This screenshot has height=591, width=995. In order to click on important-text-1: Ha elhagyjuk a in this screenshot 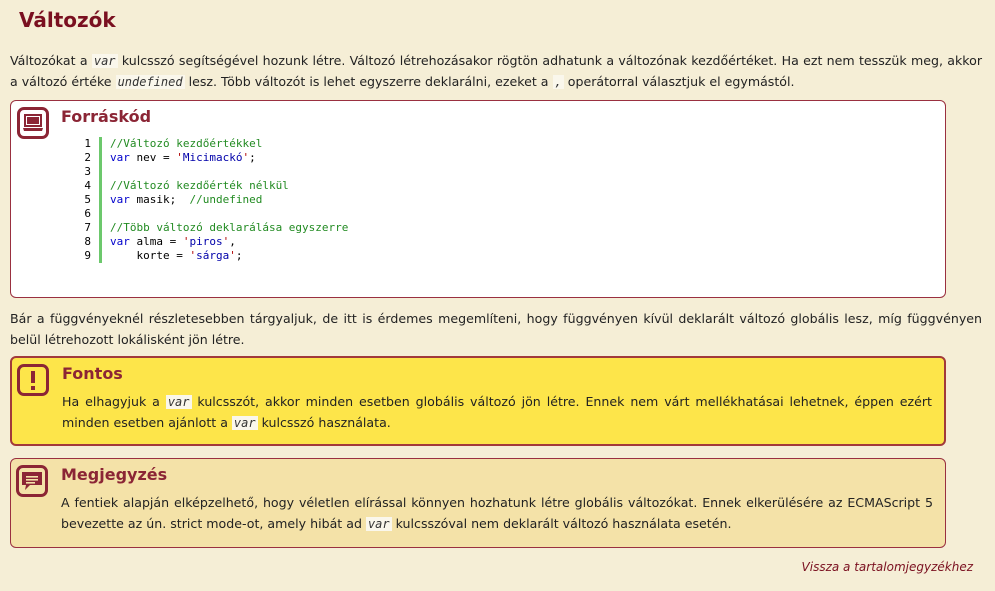, I will do `click(114, 401)`.